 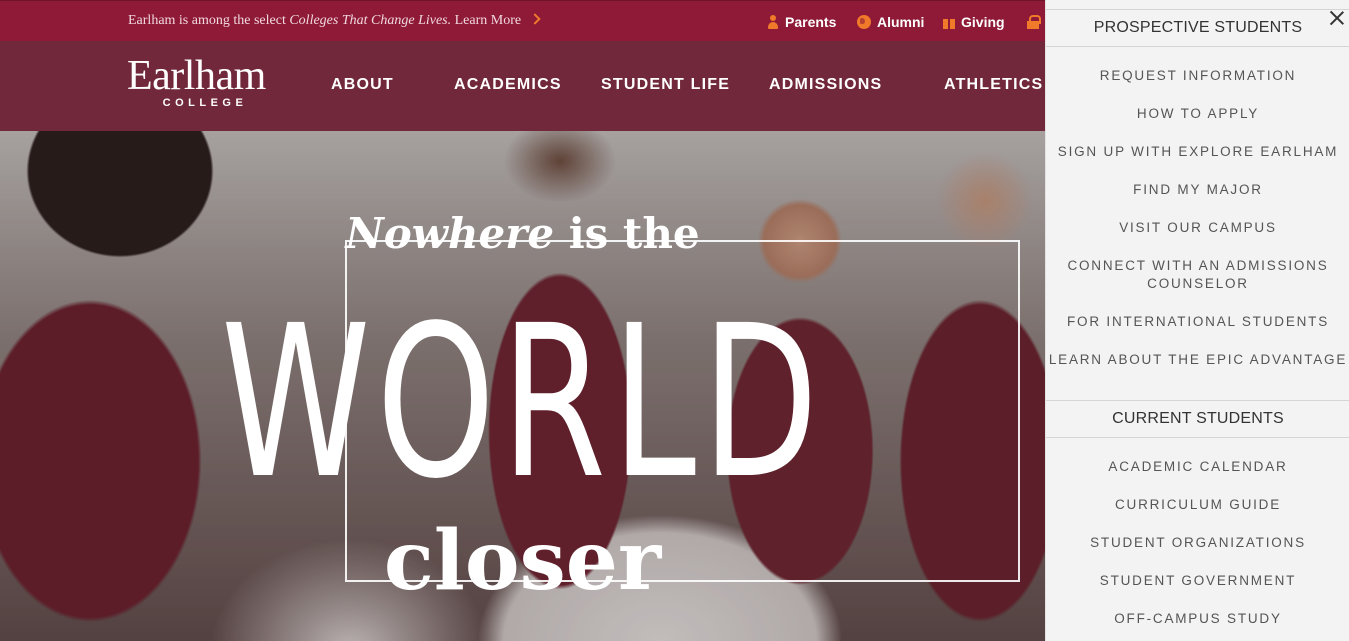 I want to click on panel-link-off-campus-study: OFF-CAMPUS STUDY, so click(x=1197, y=619).